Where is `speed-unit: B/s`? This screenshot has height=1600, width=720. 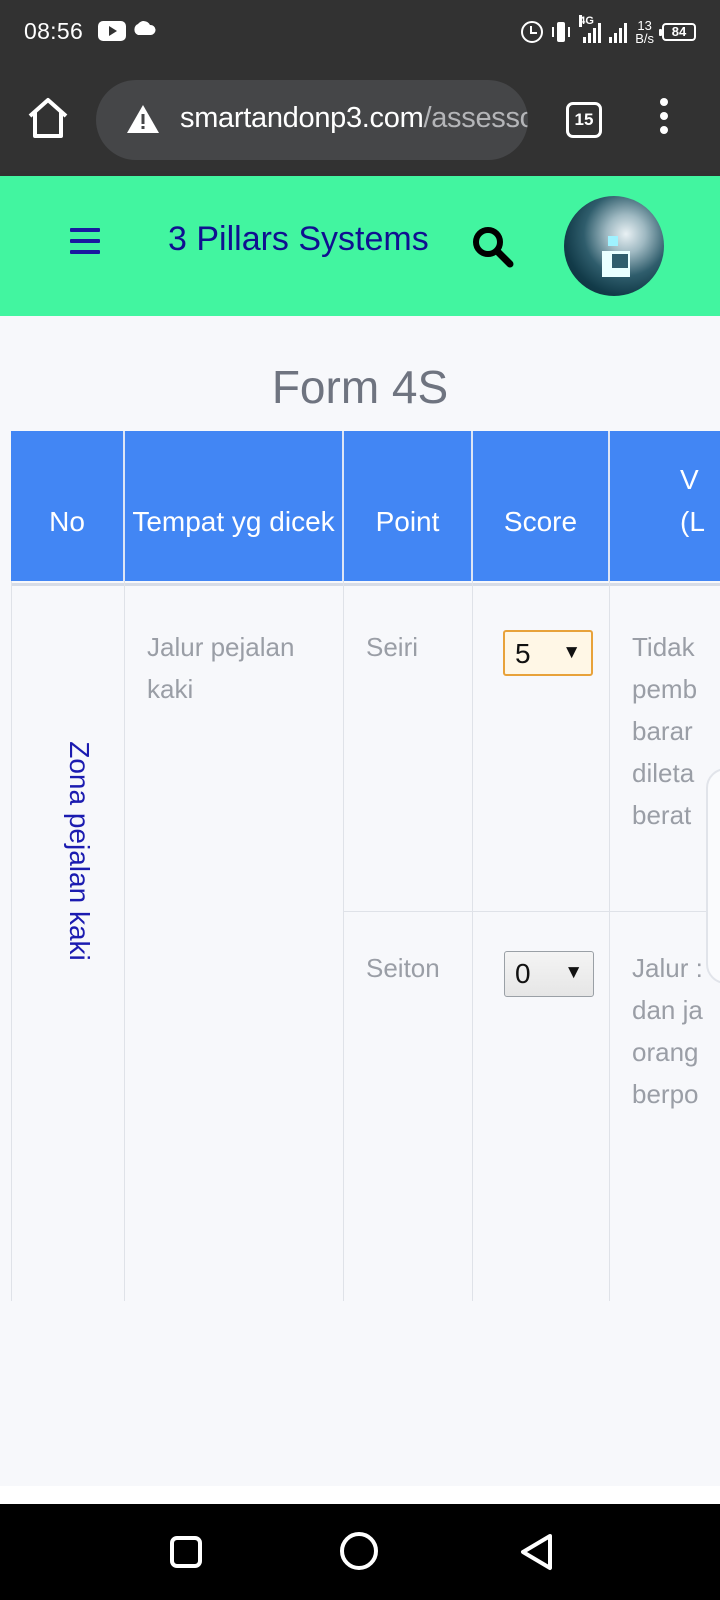 speed-unit: B/s is located at coordinates (644, 38).